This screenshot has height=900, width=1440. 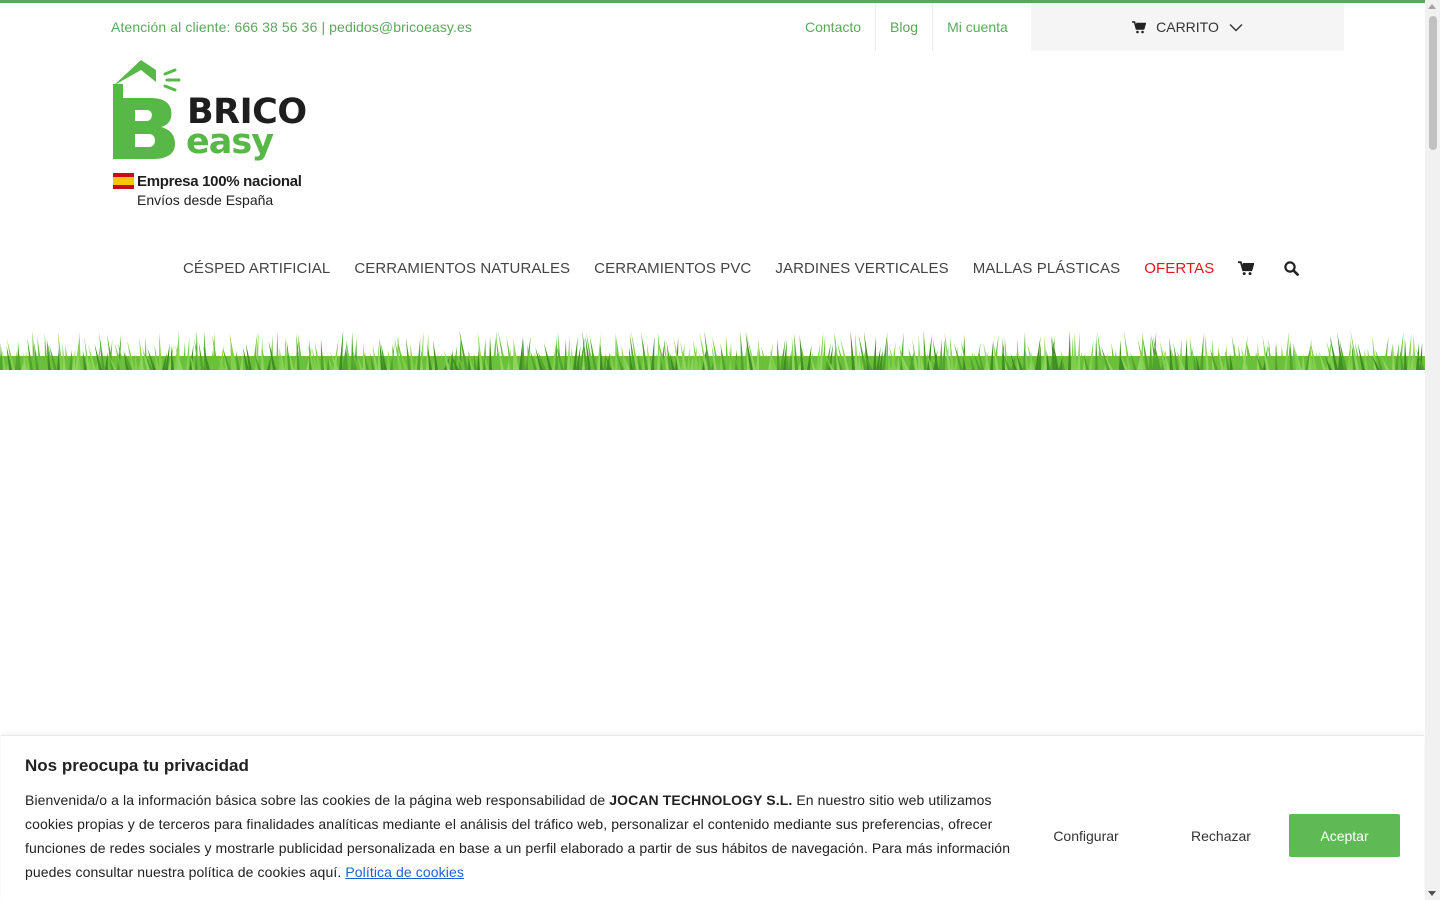 What do you see at coordinates (462, 268) in the screenshot?
I see `nav-item-cerramientos-naturales: CERRAMIENTOS NATURALES` at bounding box center [462, 268].